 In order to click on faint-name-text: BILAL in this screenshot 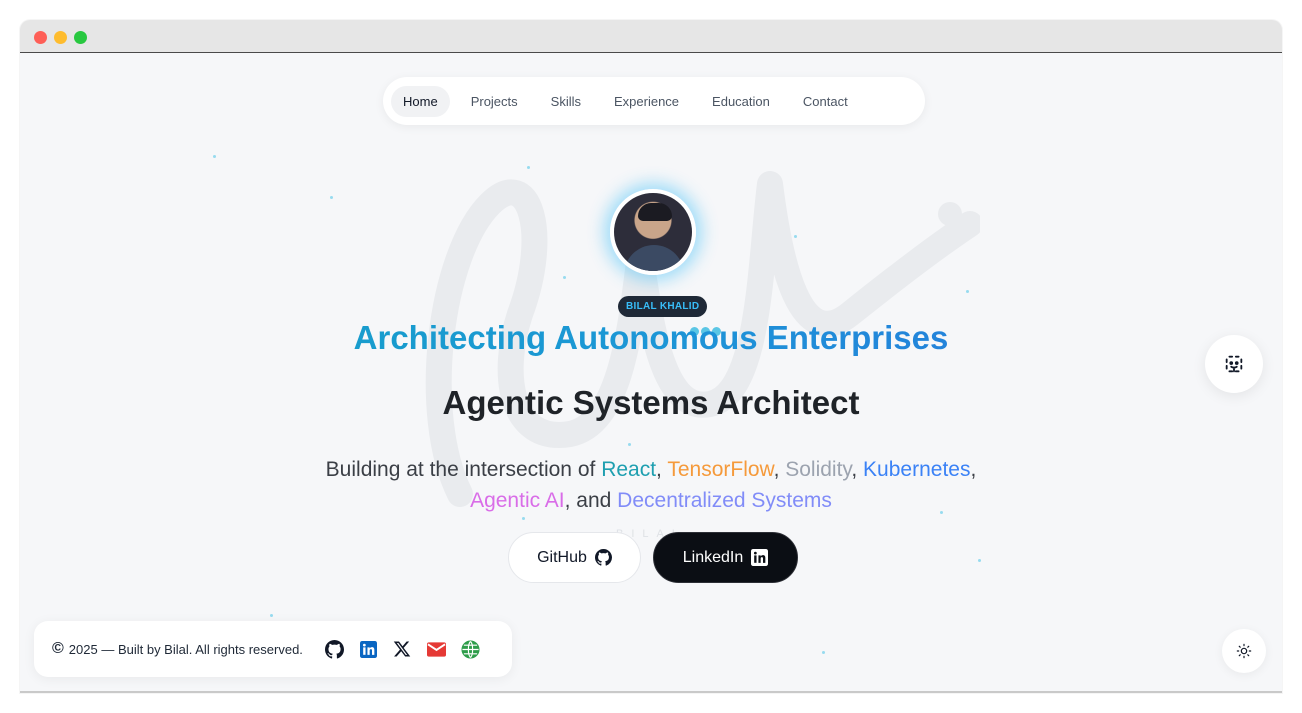, I will do `click(651, 534)`.